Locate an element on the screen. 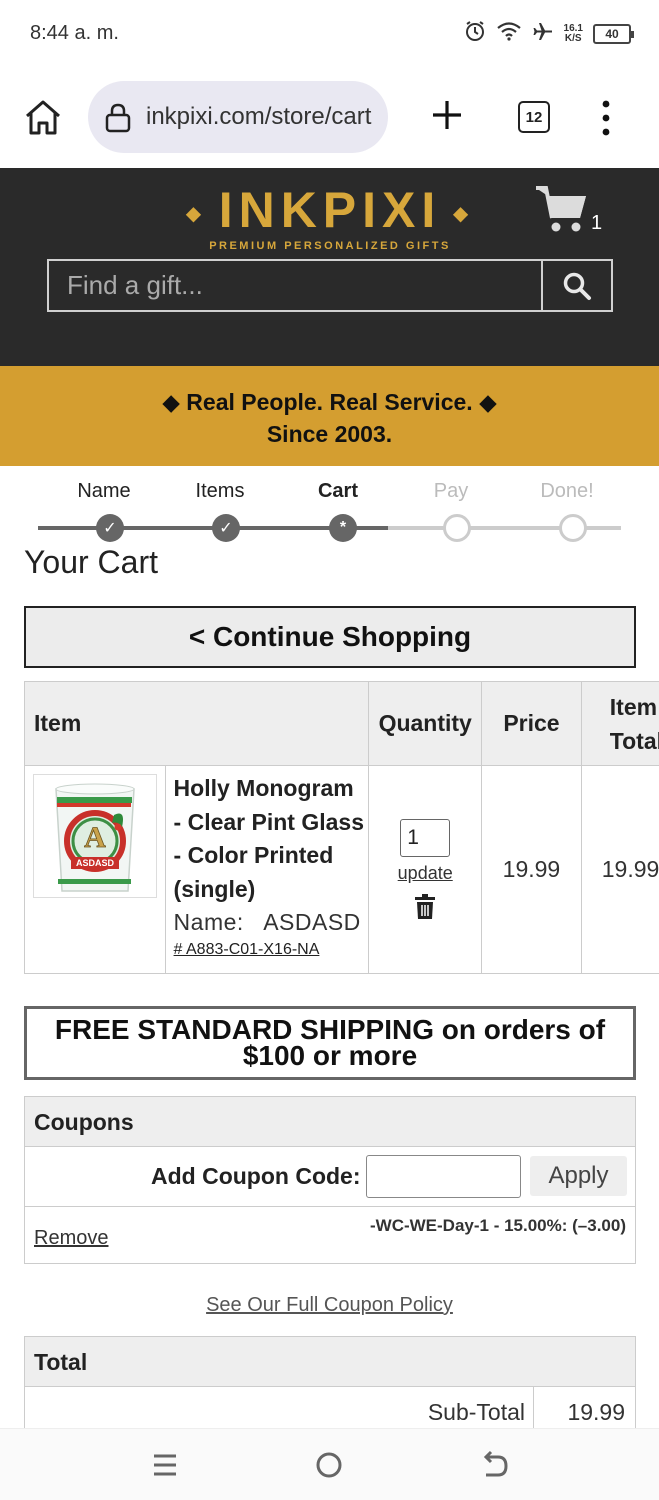  promo-line-1: ◆ Real People. Real Service. ◆ is located at coordinates (329, 402).